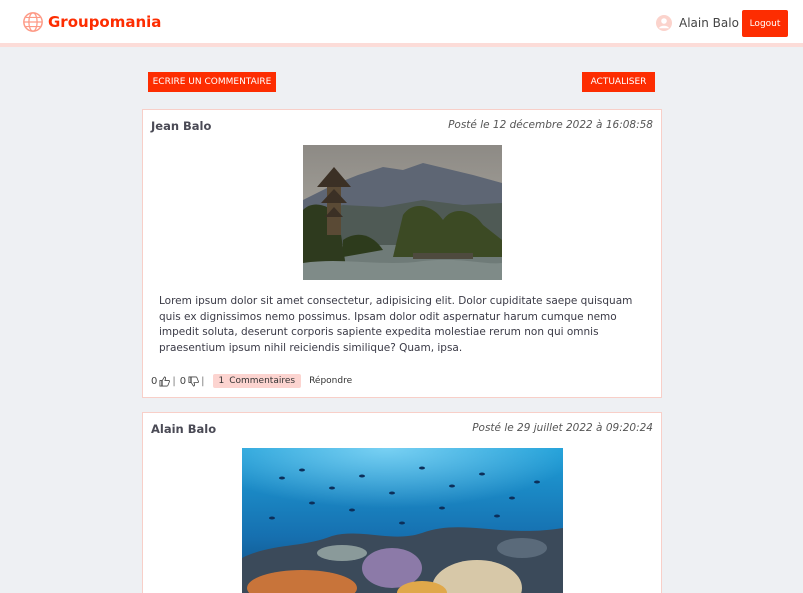 This screenshot has width=803, height=593. I want to click on post-date: Posté le 29 juillet 2022 à 09:20:24, so click(562, 428).